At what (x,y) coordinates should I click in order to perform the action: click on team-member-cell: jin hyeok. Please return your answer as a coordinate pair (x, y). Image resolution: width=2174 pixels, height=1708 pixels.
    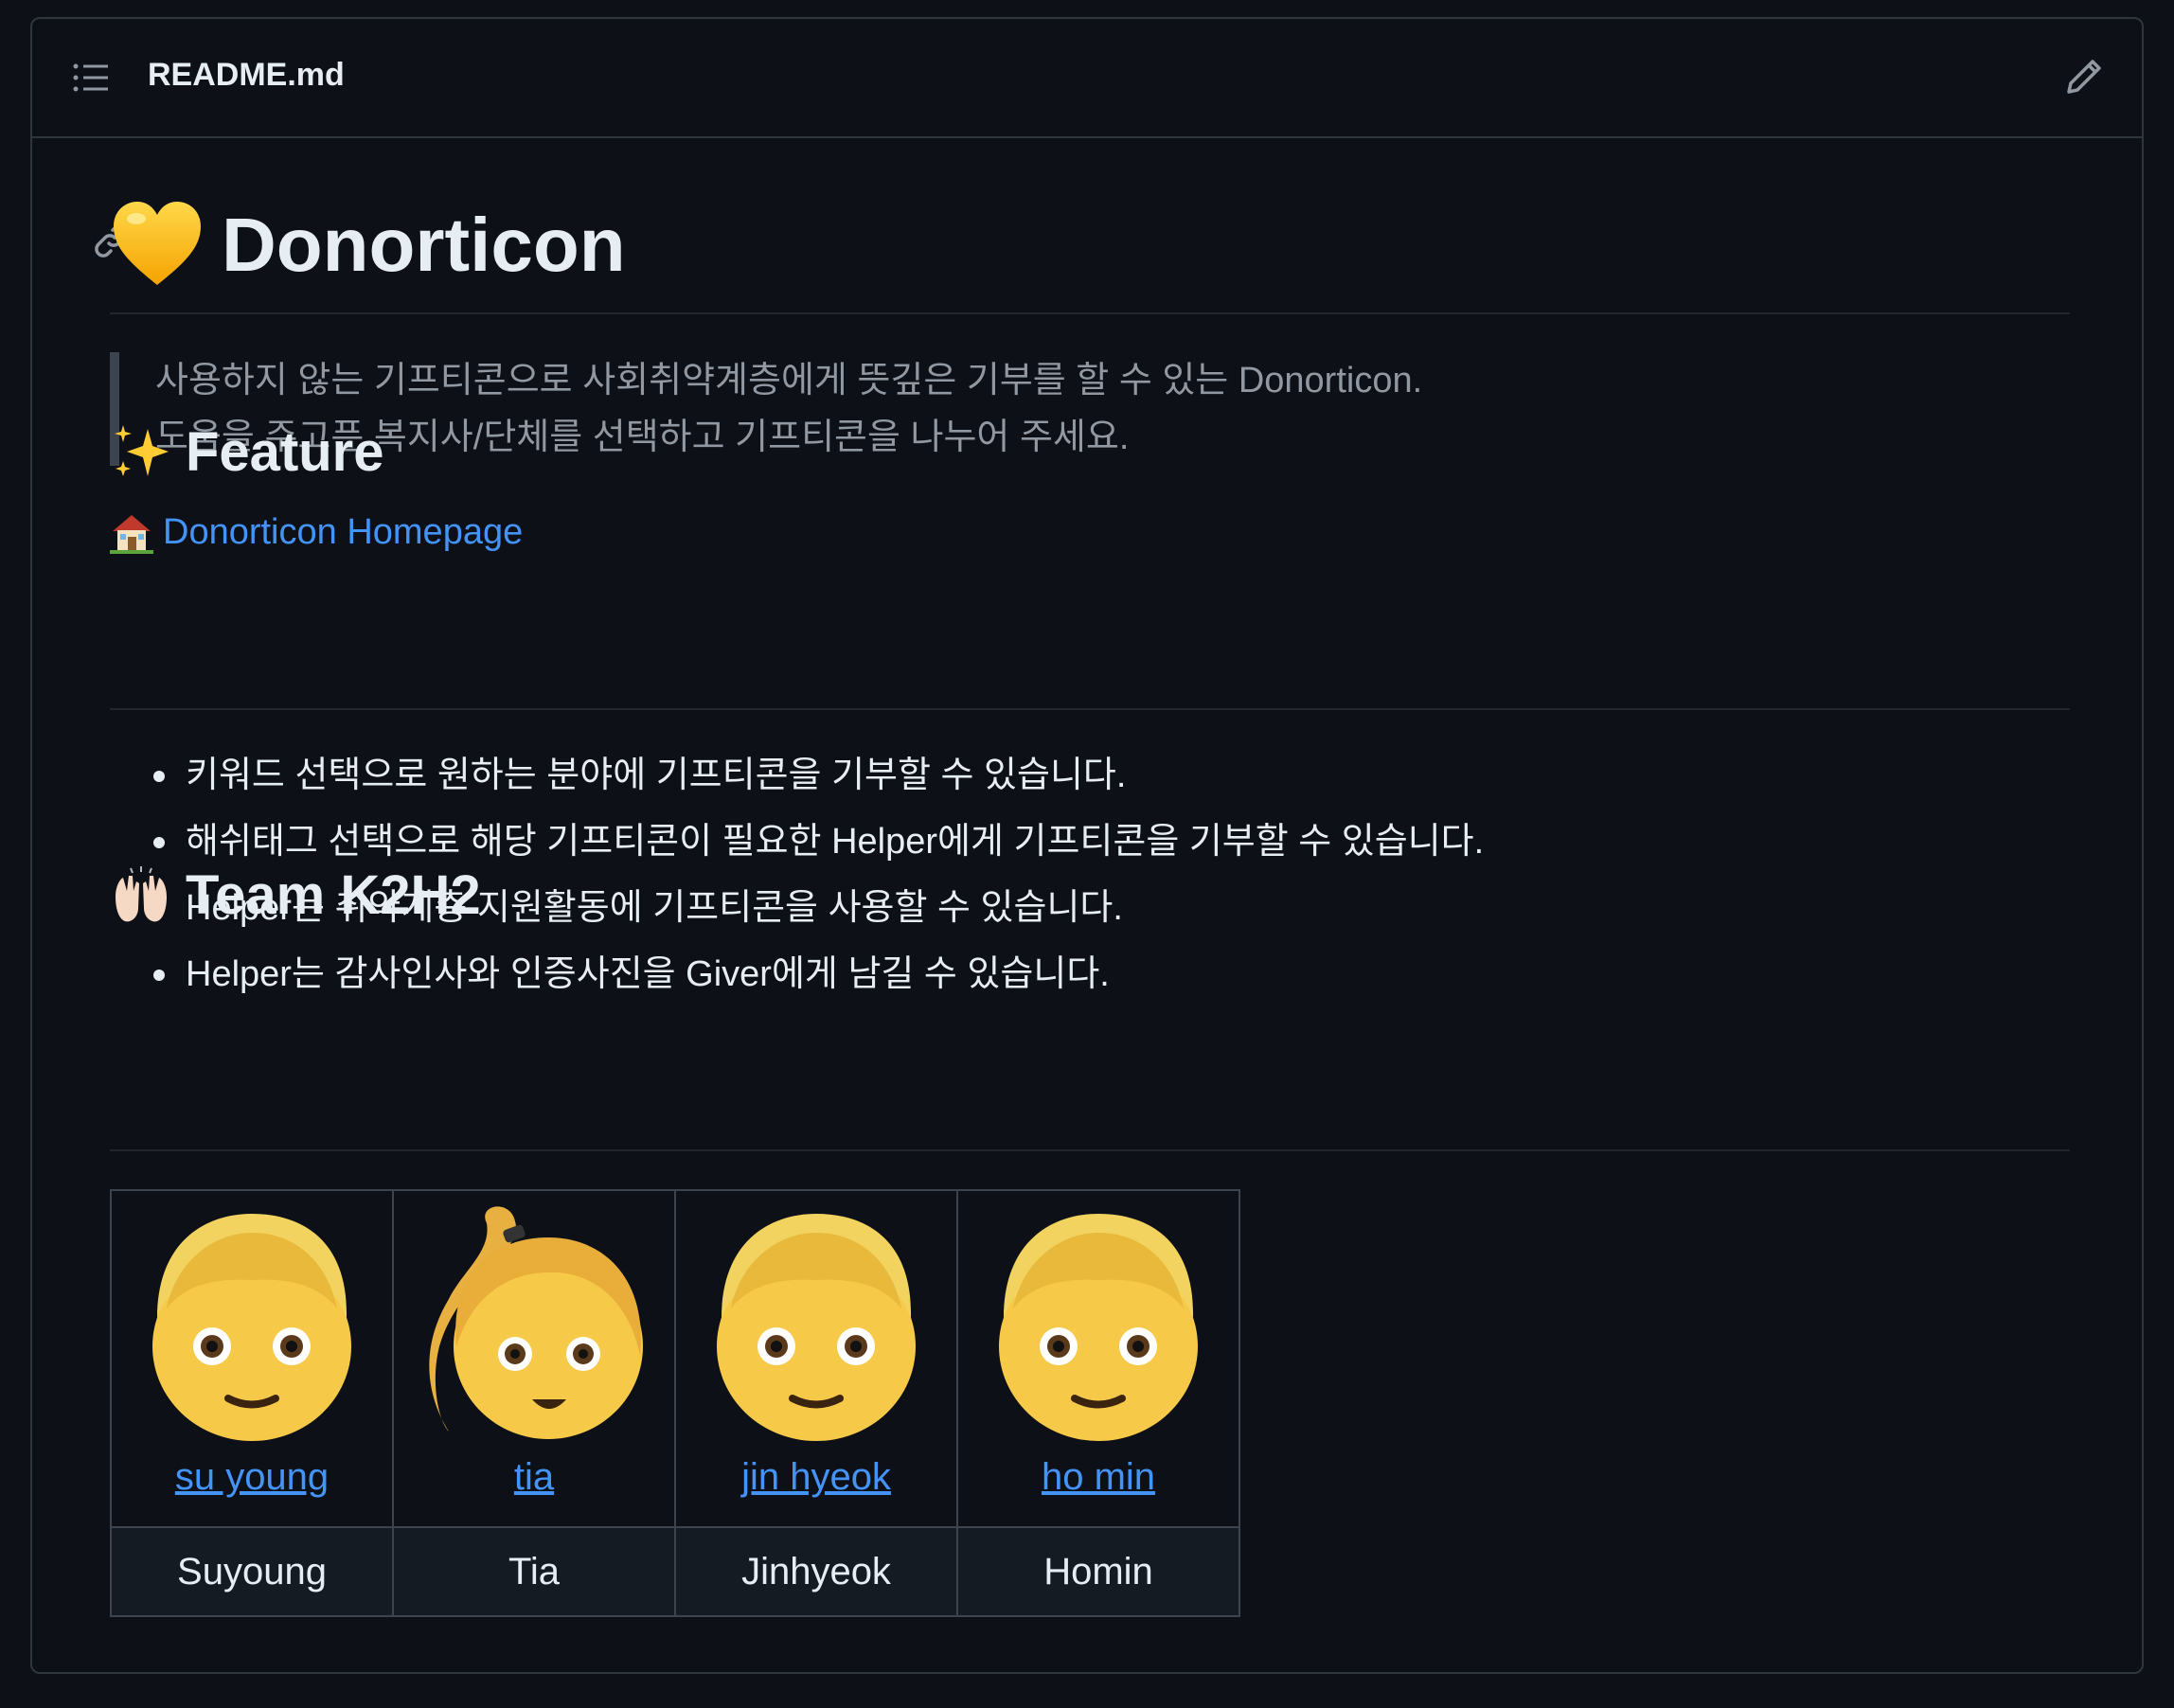
    Looking at the image, I should click on (816, 1359).